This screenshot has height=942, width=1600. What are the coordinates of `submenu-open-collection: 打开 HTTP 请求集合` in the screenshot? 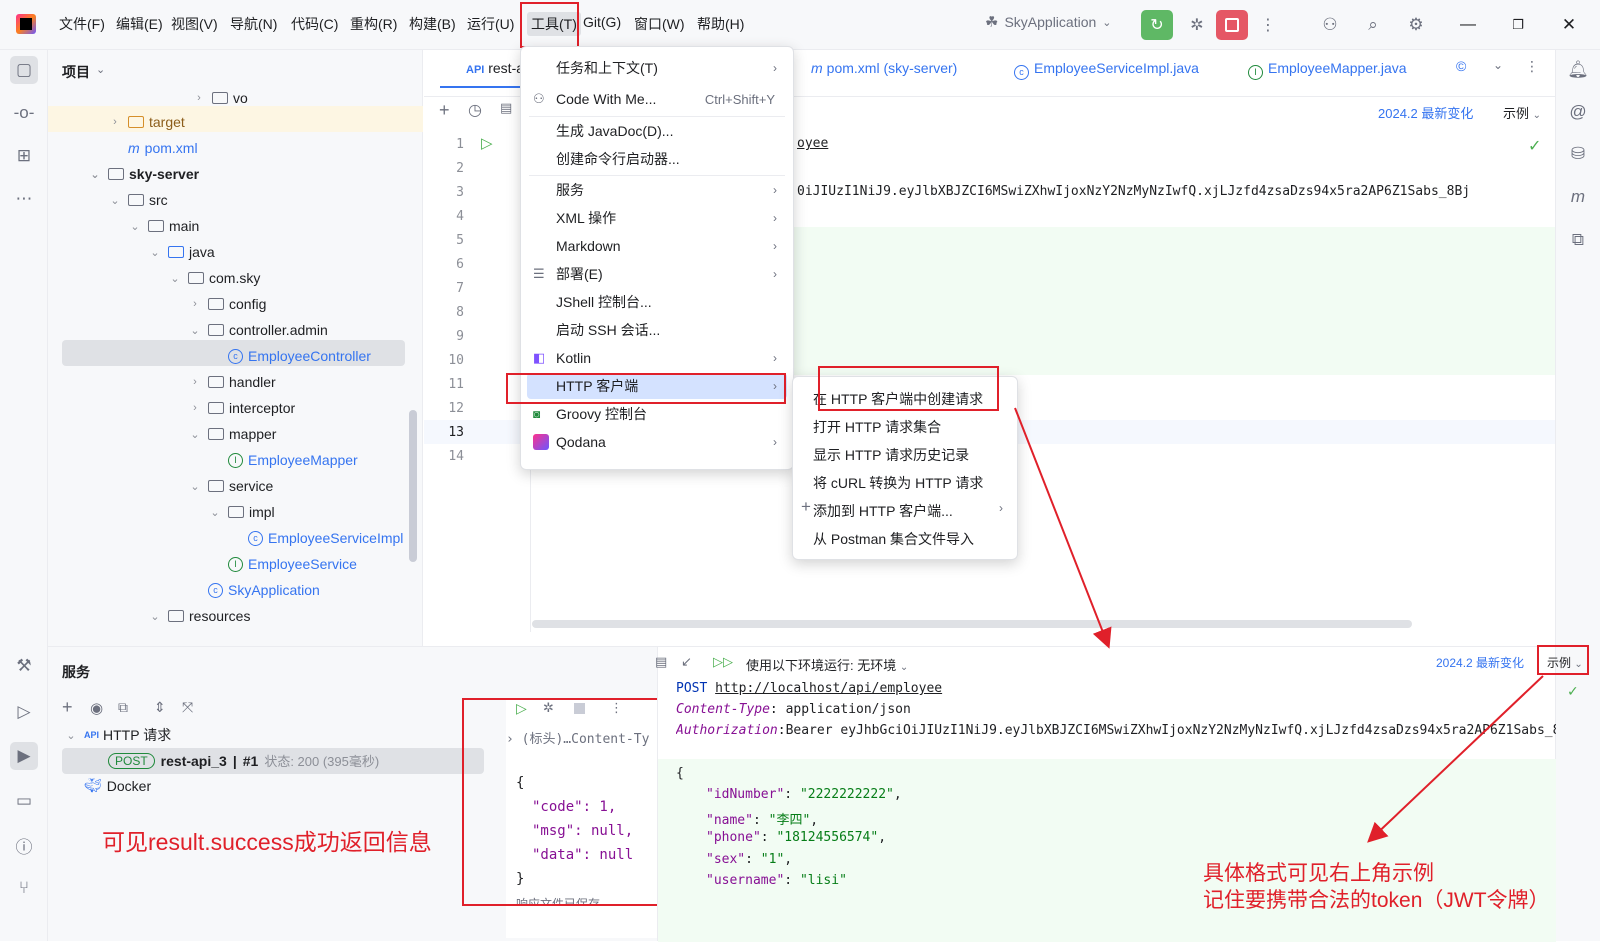 It's located at (877, 427).